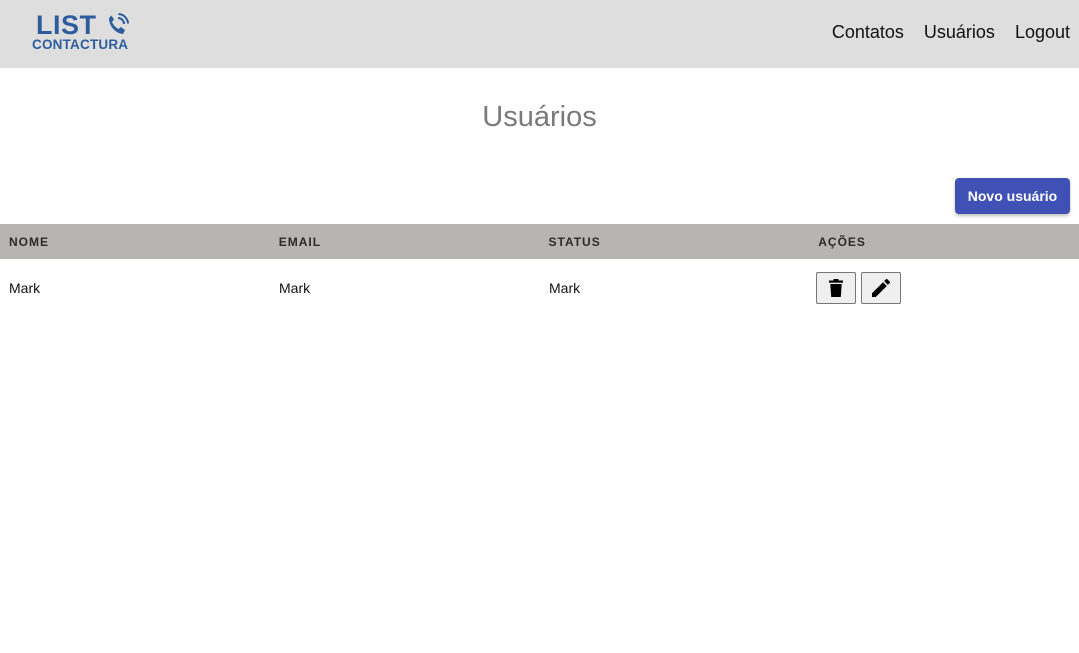  Describe the element at coordinates (539, 34) in the screenshot. I see `top-navbar: LIST CONTACTURA Contatos Usuários Logout` at that location.